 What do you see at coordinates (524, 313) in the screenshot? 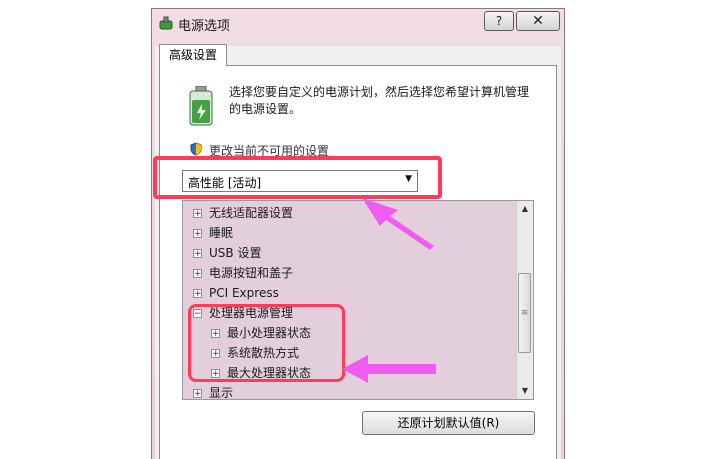
I see `scroll-thumb: ≡` at bounding box center [524, 313].